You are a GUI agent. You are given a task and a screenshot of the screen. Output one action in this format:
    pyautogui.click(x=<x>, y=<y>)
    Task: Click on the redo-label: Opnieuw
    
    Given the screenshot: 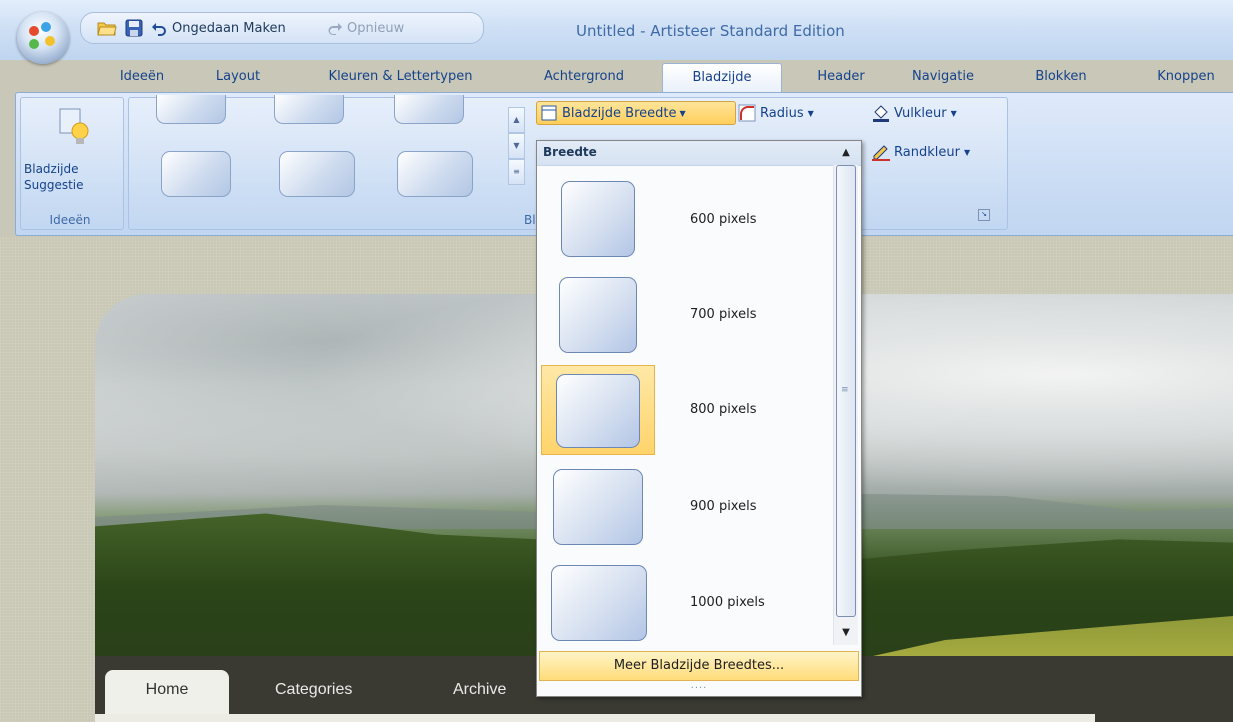 What is the action you would take?
    pyautogui.click(x=376, y=28)
    